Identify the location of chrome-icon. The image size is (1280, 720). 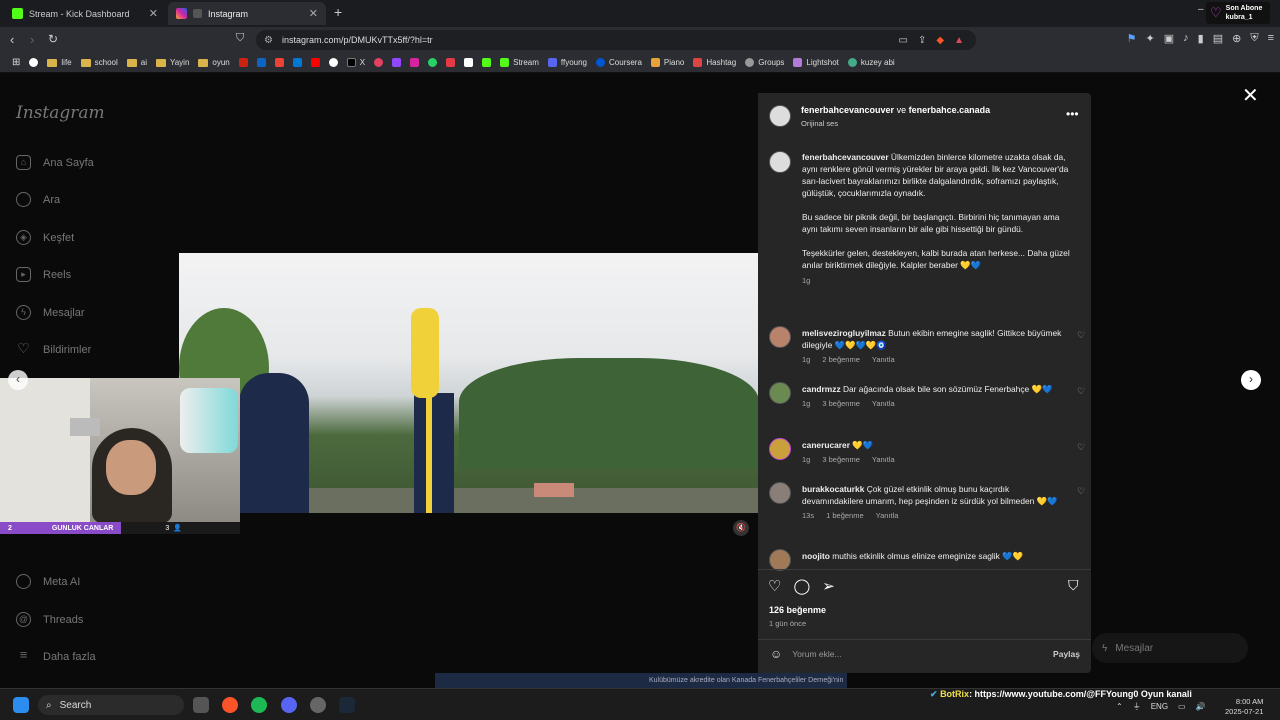
(333, 62).